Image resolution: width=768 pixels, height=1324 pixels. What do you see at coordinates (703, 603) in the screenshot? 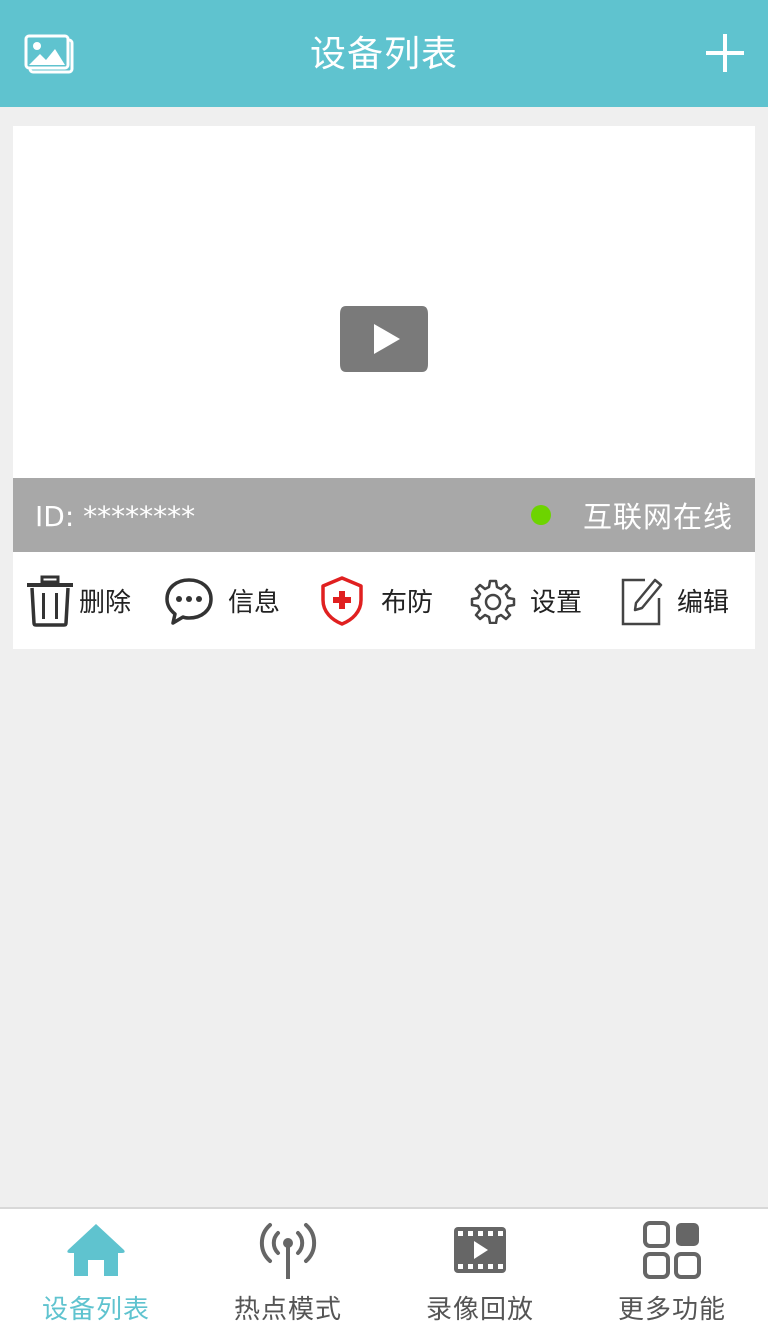
I see `edit-label: 编辑` at bounding box center [703, 603].